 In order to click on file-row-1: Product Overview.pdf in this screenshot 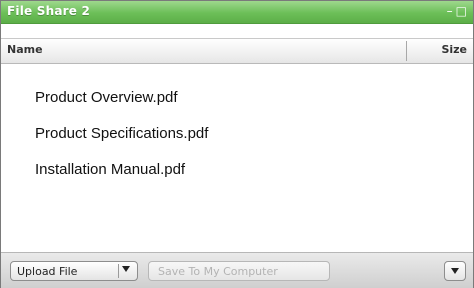, I will do `click(106, 97)`.